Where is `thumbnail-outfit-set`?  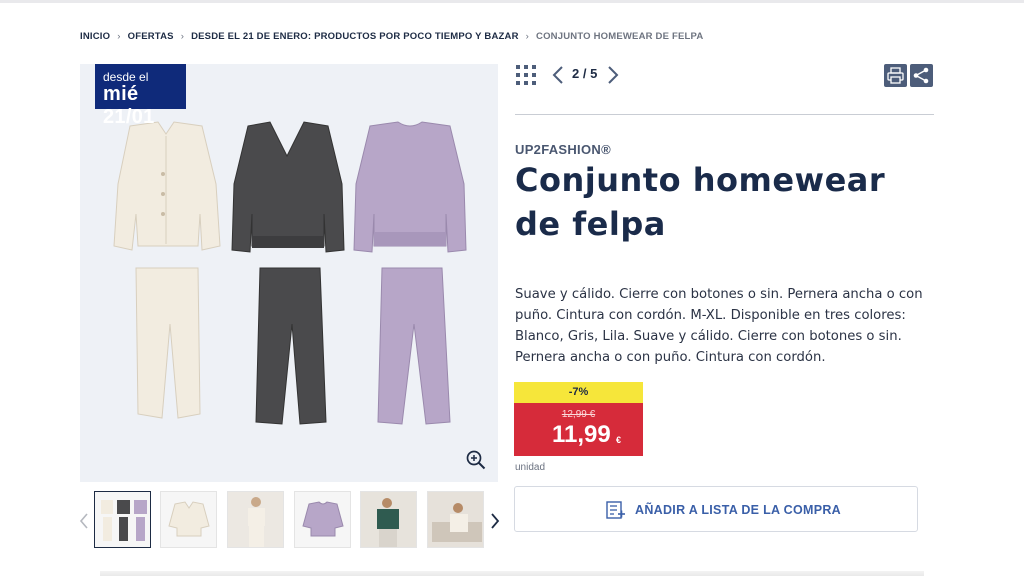
thumbnail-outfit-set is located at coordinates (122, 519).